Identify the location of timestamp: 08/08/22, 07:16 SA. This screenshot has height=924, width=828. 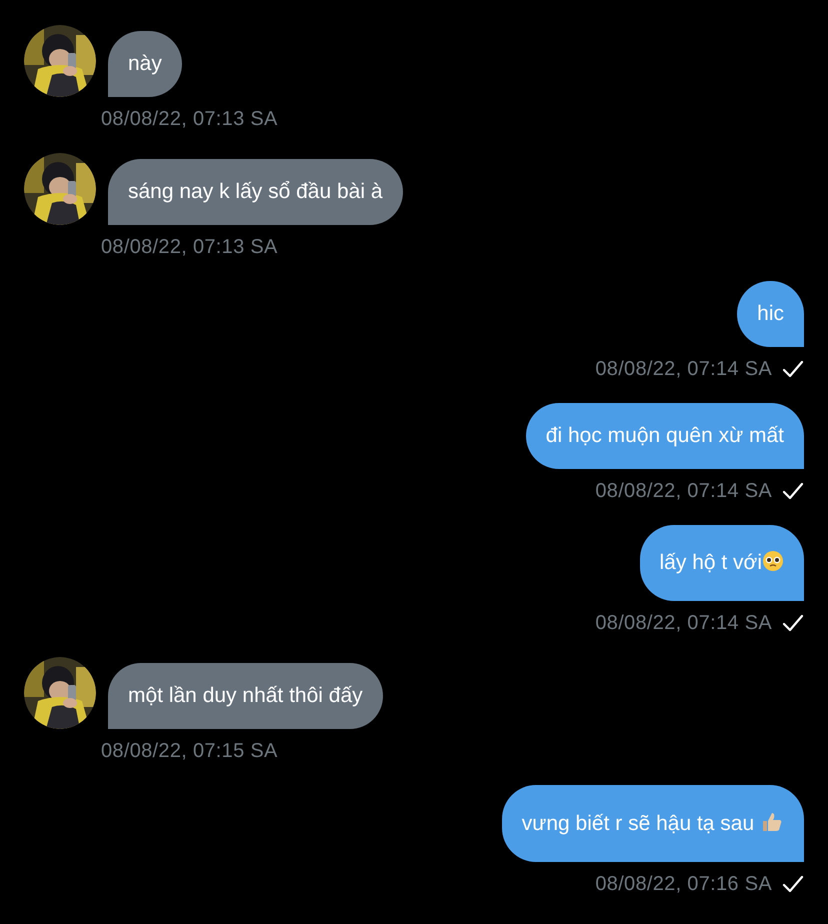
(683, 884).